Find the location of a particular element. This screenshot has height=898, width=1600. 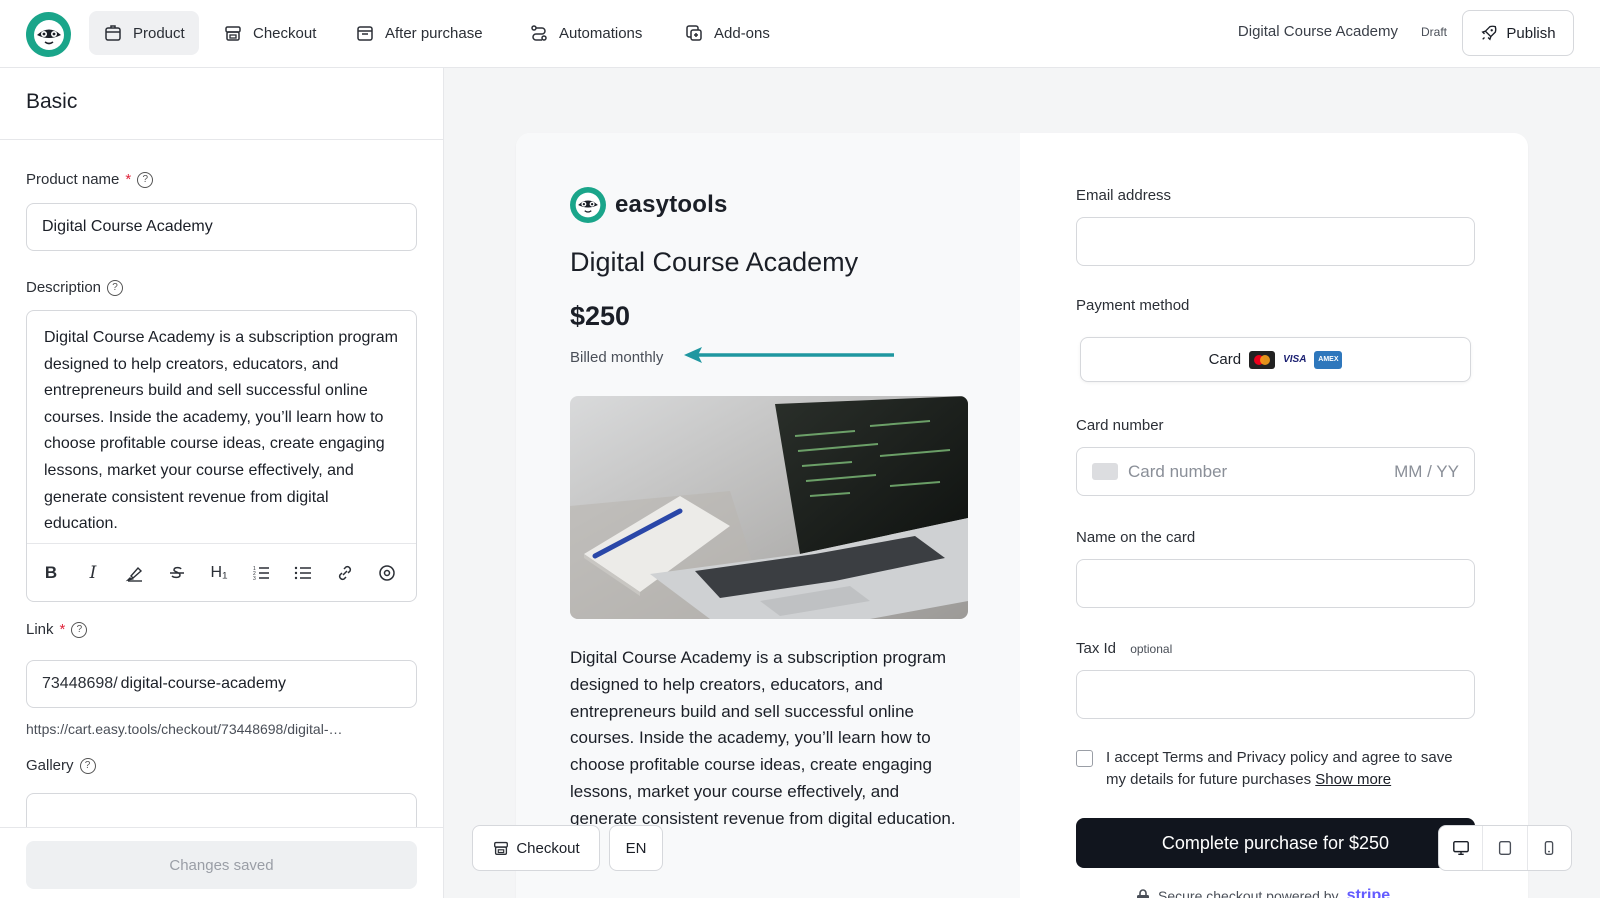

route-icon is located at coordinates (539, 33).